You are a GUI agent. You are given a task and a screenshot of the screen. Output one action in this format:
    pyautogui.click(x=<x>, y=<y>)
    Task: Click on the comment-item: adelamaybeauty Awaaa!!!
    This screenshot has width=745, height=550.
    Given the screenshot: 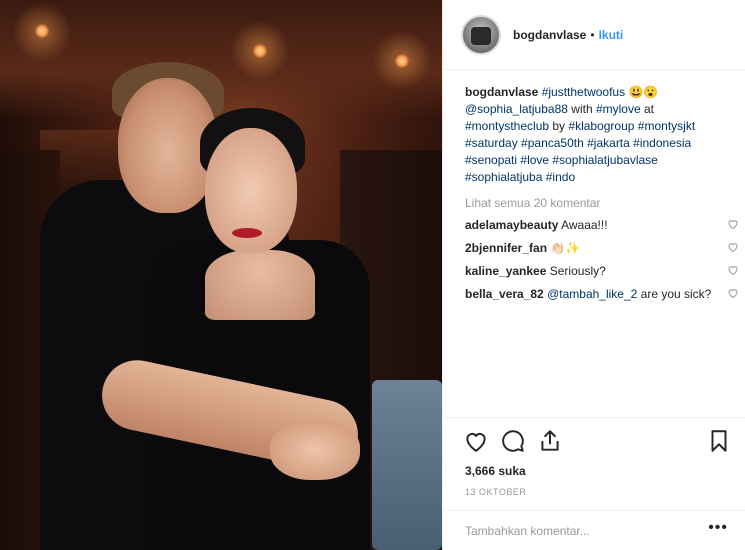 What is the action you would take?
    pyautogui.click(x=601, y=225)
    